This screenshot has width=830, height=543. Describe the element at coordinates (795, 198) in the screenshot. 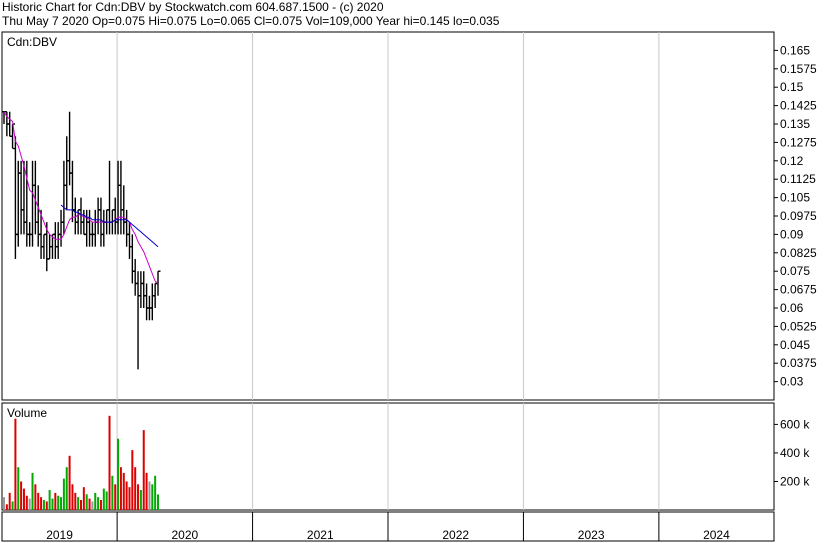

I see `price-tick-label: 0.105` at that location.